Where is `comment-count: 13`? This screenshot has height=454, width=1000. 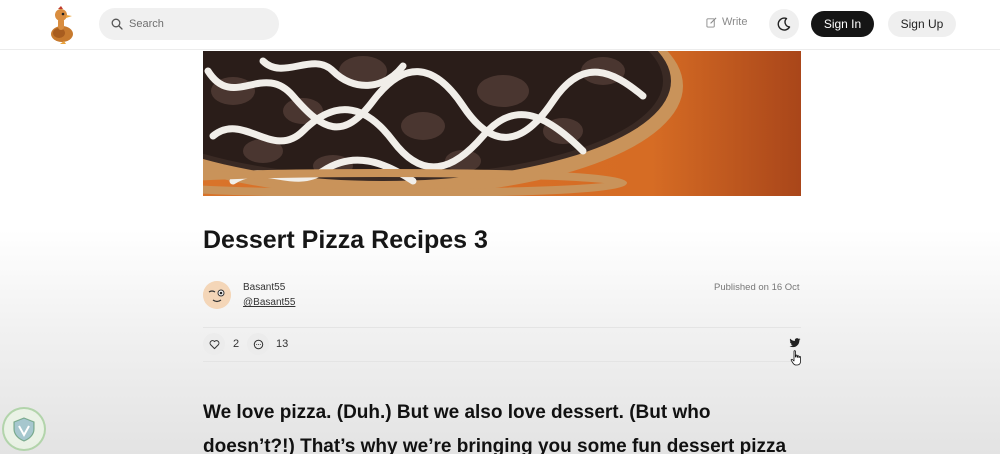 comment-count: 13 is located at coordinates (282, 344).